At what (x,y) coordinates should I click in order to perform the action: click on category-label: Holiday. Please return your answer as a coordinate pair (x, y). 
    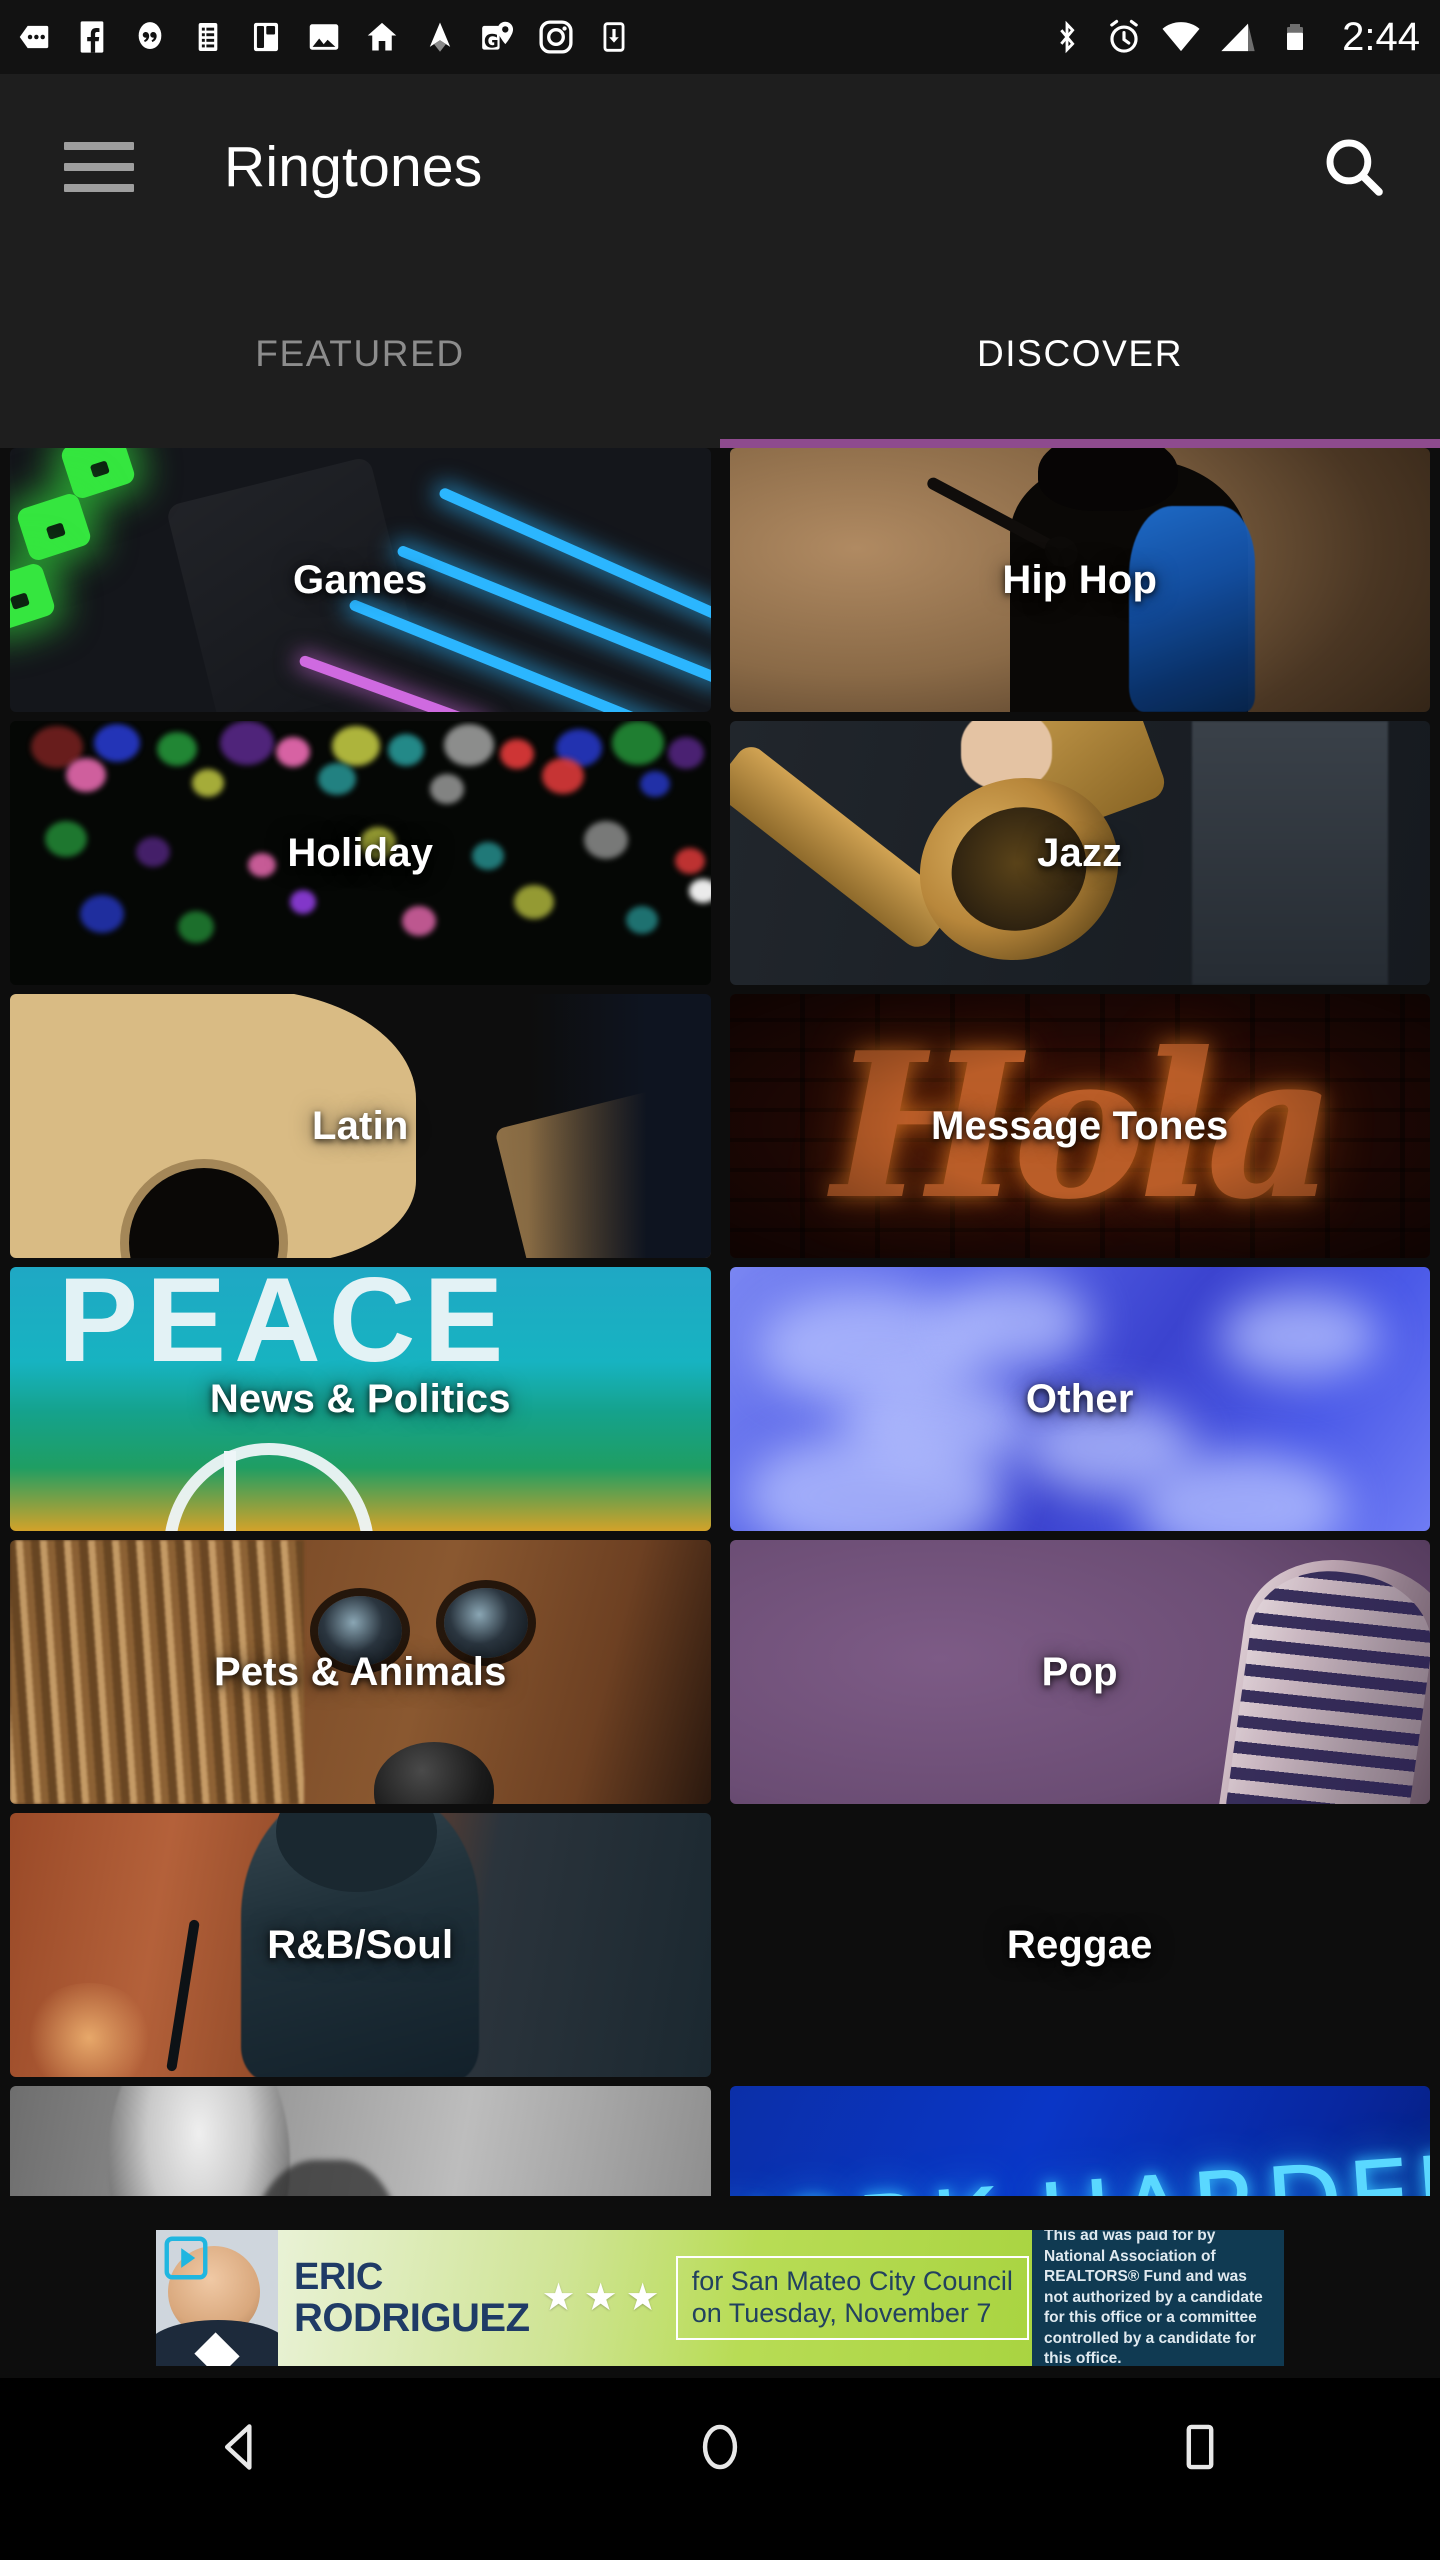
    Looking at the image, I should click on (360, 852).